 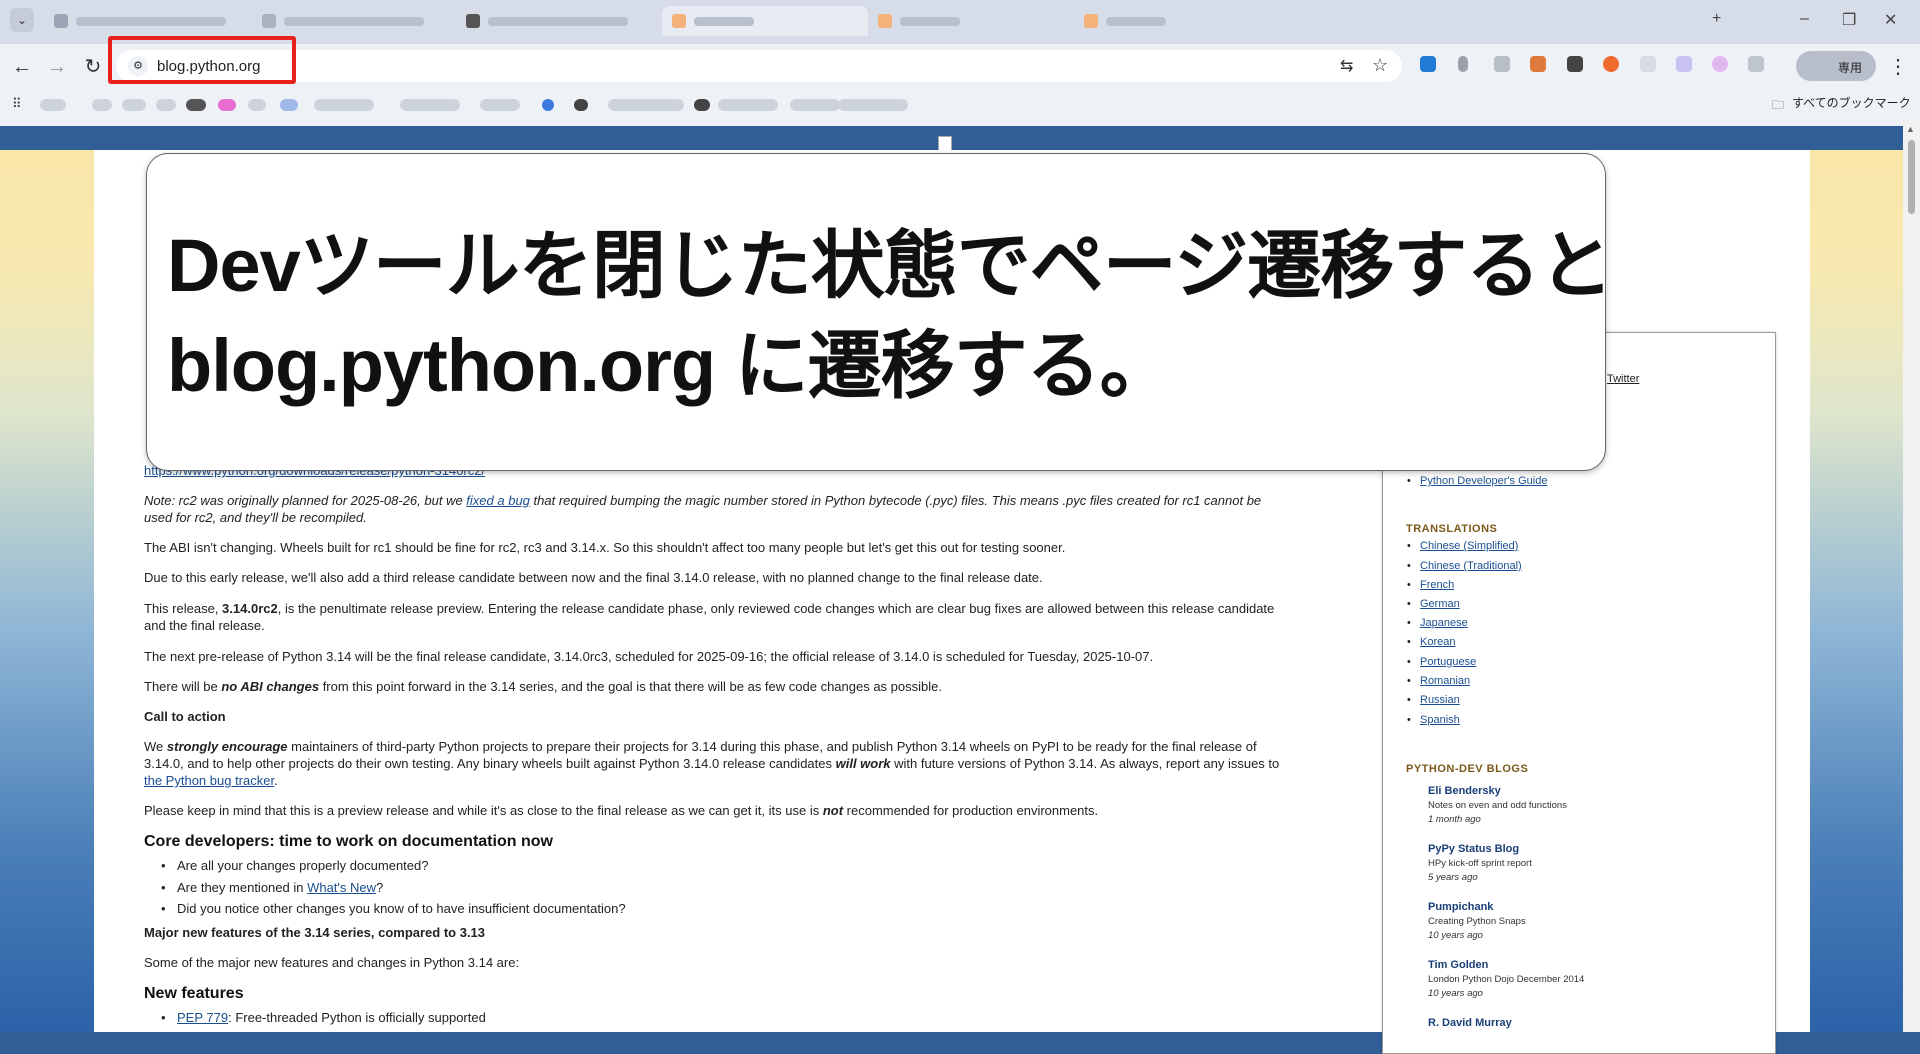 I want to click on blog-post-title: Creating Python Snaps, so click(x=1477, y=921).